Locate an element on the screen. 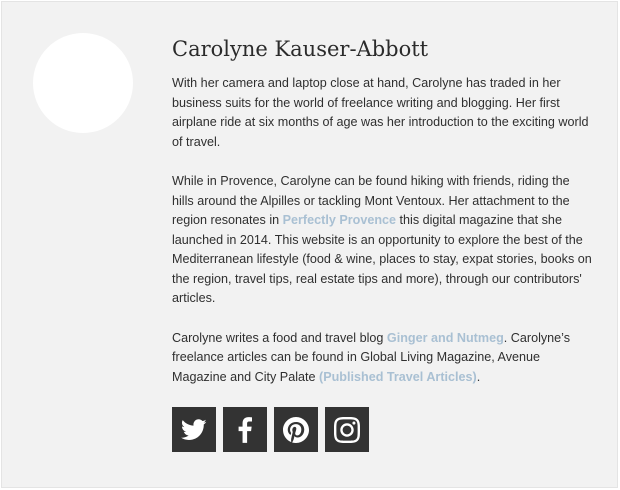 The image size is (620, 490). published-travel-articles-link: (Published Travel Articles) is located at coordinates (398, 377).